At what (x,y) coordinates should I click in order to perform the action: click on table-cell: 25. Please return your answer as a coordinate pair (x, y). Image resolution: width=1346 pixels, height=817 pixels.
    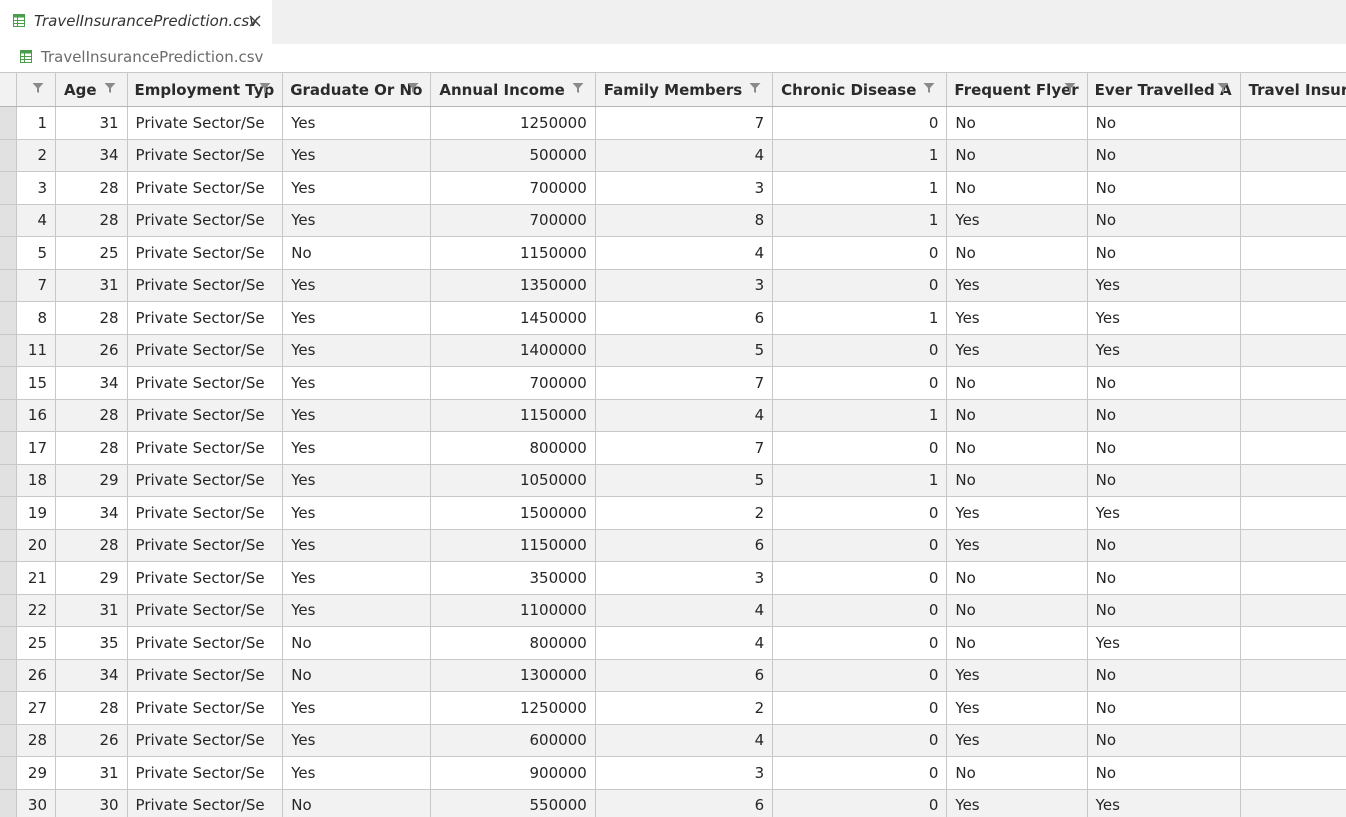
    Looking at the image, I should click on (36, 643).